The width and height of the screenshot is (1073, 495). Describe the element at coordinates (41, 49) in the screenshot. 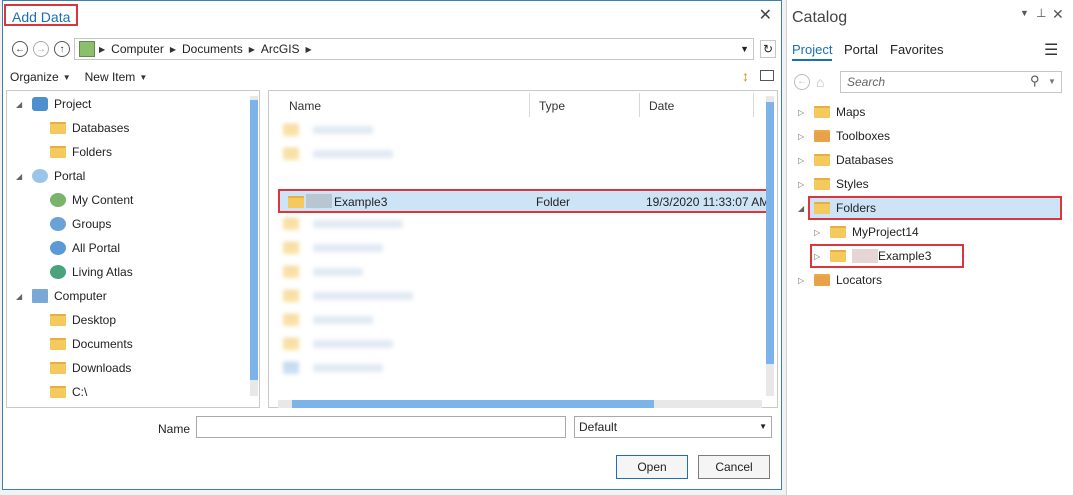

I see `forward-button: →` at that location.